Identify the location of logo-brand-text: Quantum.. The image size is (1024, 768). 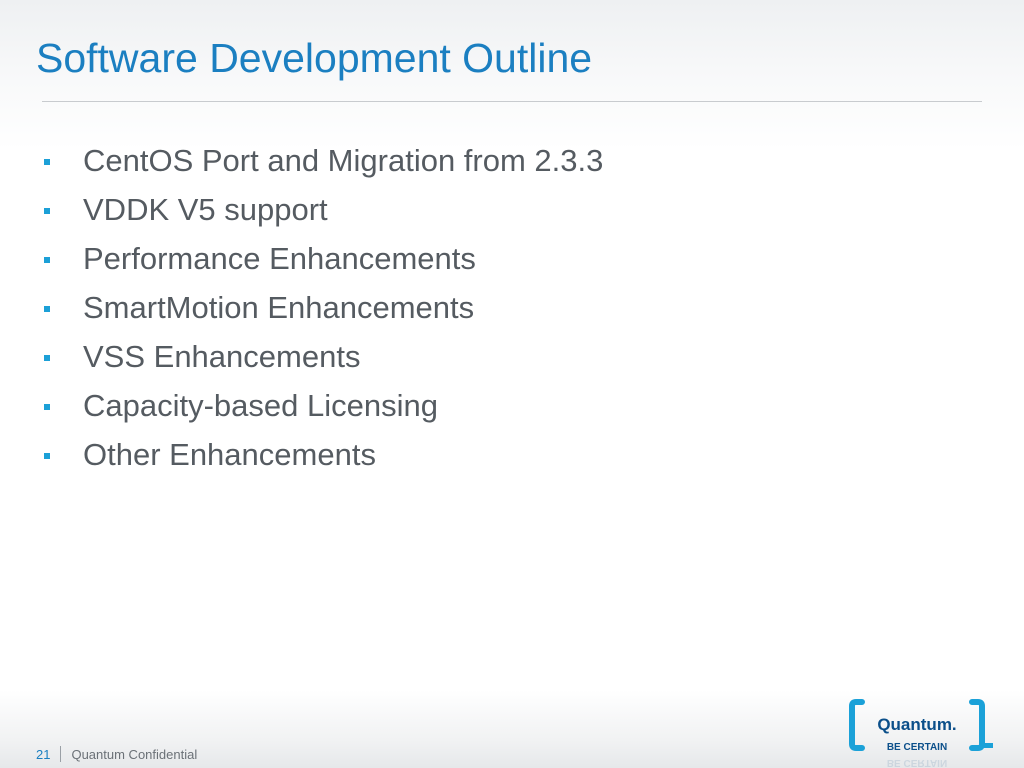
(916, 724).